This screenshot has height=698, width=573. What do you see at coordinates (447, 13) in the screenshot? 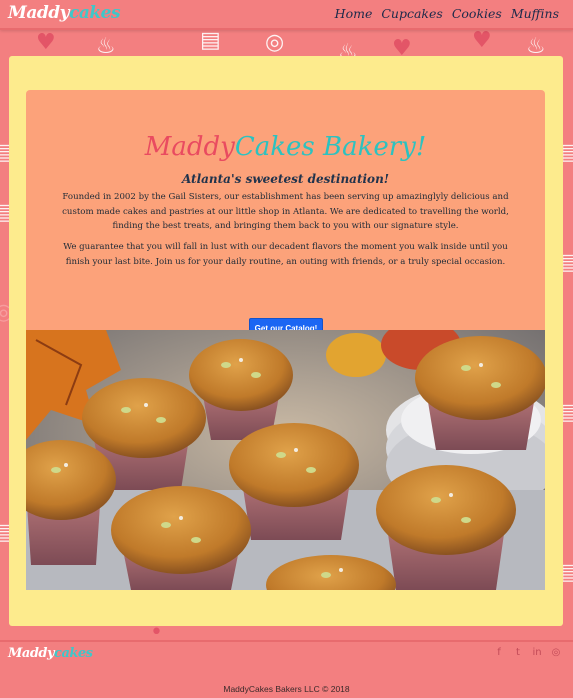
I see `nav-links: Home Cupcakes Cookies Muffins` at bounding box center [447, 13].